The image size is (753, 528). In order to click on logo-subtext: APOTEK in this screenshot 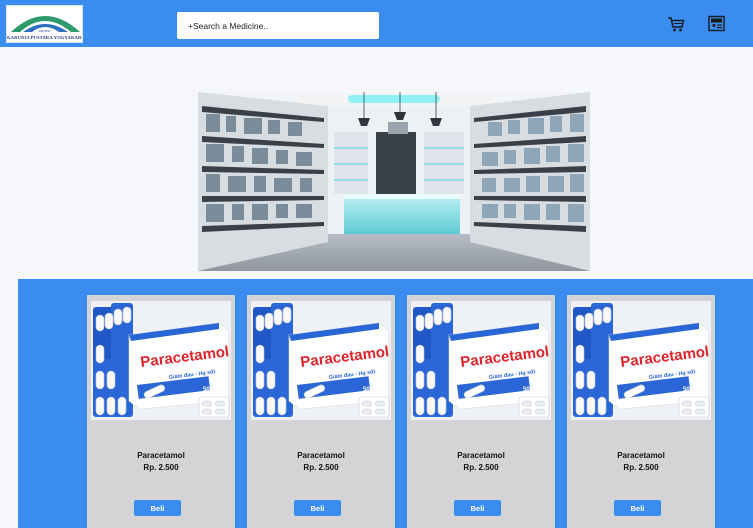, I will do `click(44, 31)`.